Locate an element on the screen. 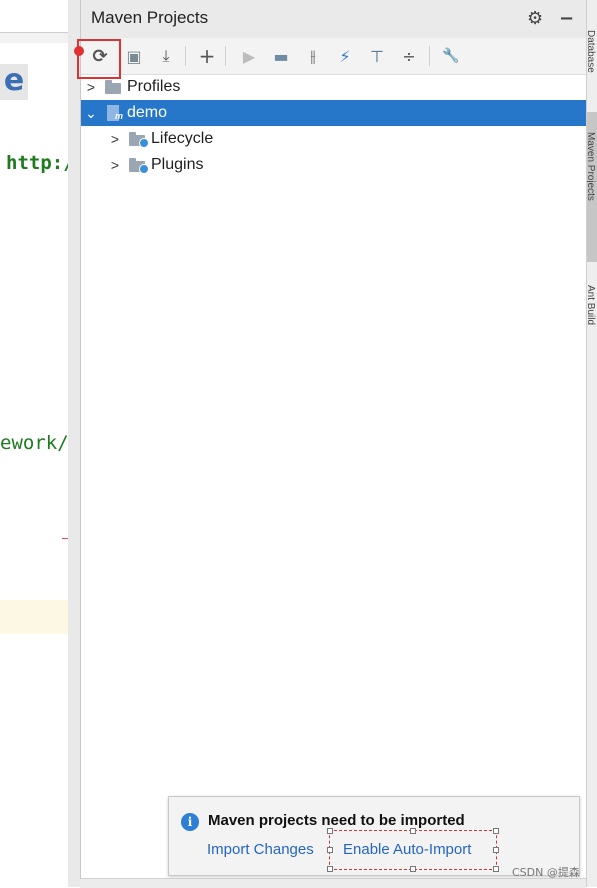  skip-tests-button: ⚡ is located at coordinates (345, 56).